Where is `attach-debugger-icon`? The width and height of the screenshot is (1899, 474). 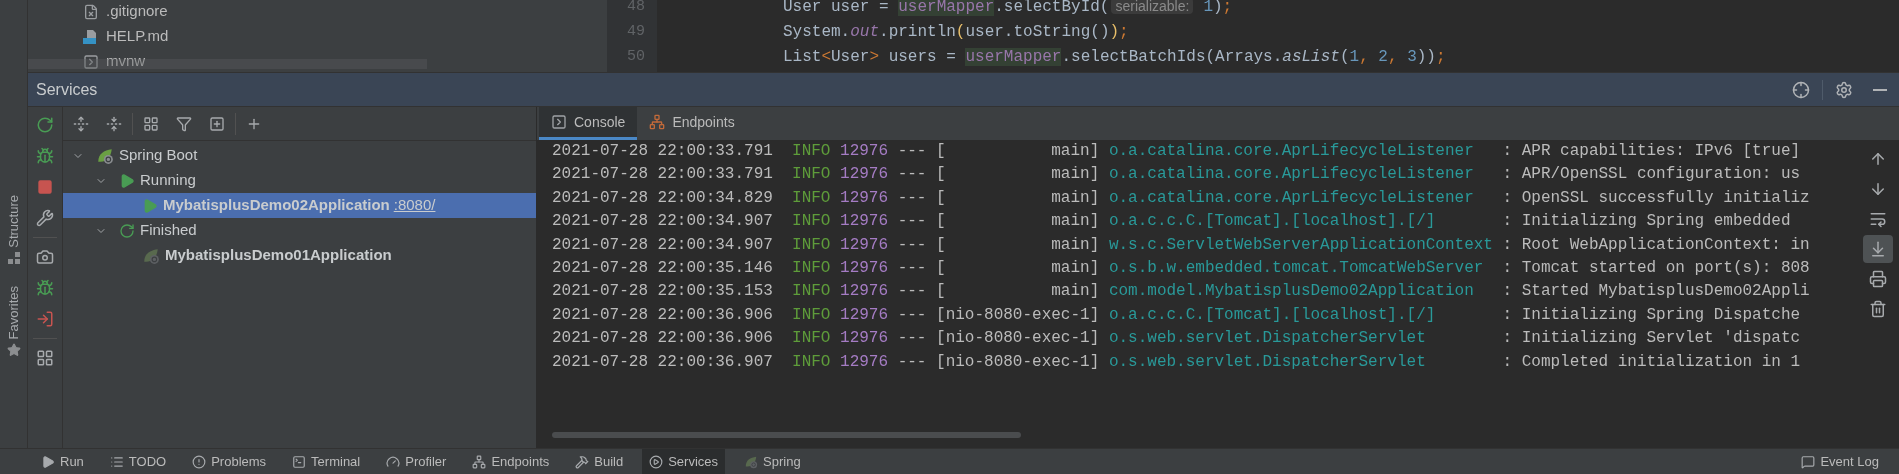 attach-debugger-icon is located at coordinates (45, 288).